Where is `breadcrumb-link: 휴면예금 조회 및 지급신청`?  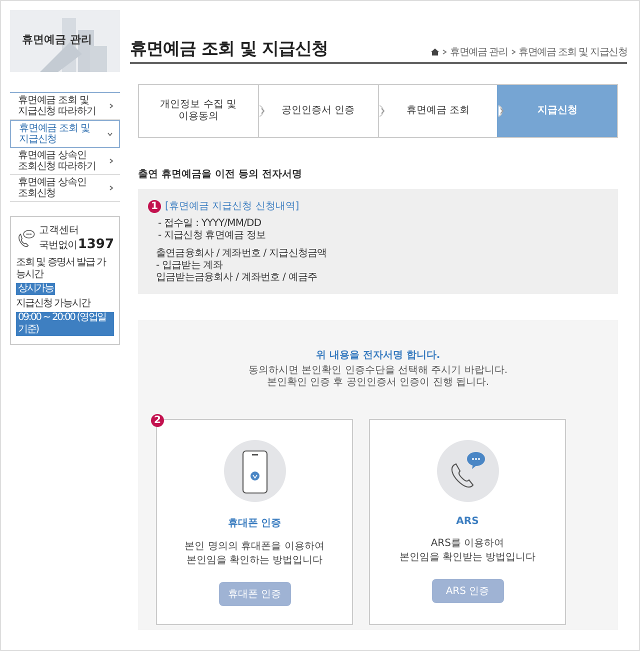
breadcrumb-link: 휴면예금 조회 및 지급신청 is located at coordinates (572, 52).